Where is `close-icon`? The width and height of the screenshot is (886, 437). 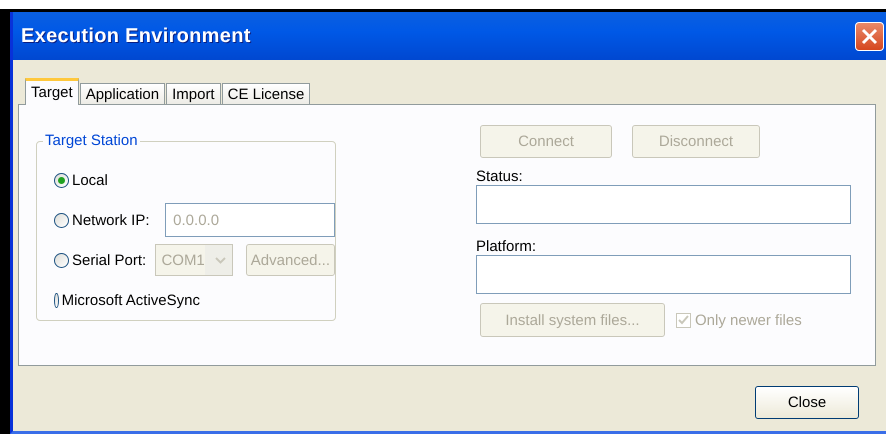 close-icon is located at coordinates (869, 36).